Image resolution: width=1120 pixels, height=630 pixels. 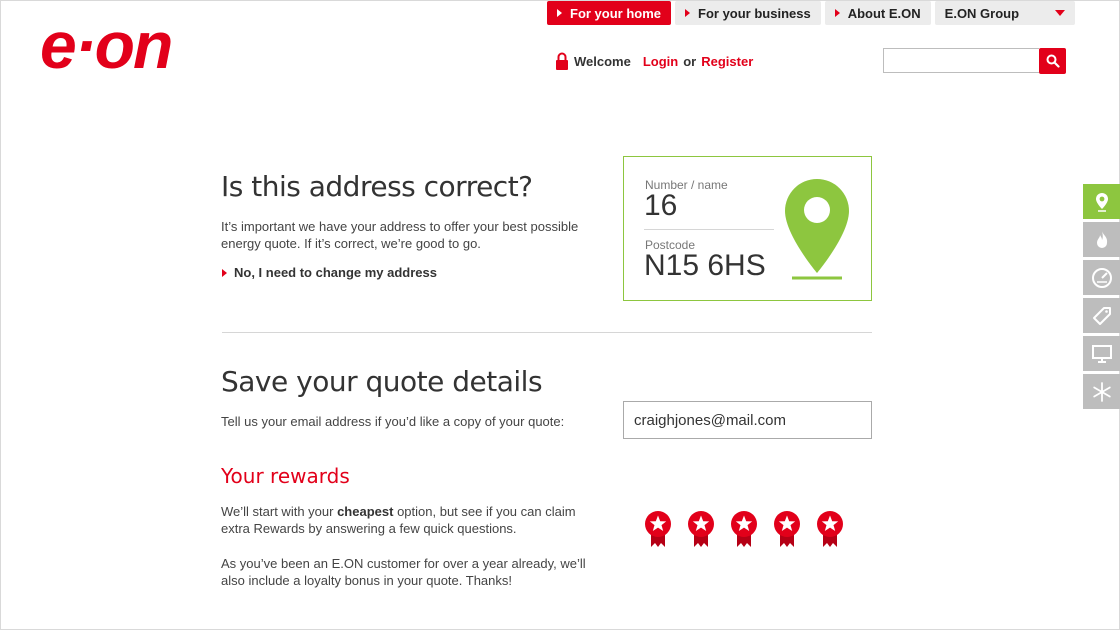 I want to click on tab-label: About E.ON, so click(x=884, y=13).